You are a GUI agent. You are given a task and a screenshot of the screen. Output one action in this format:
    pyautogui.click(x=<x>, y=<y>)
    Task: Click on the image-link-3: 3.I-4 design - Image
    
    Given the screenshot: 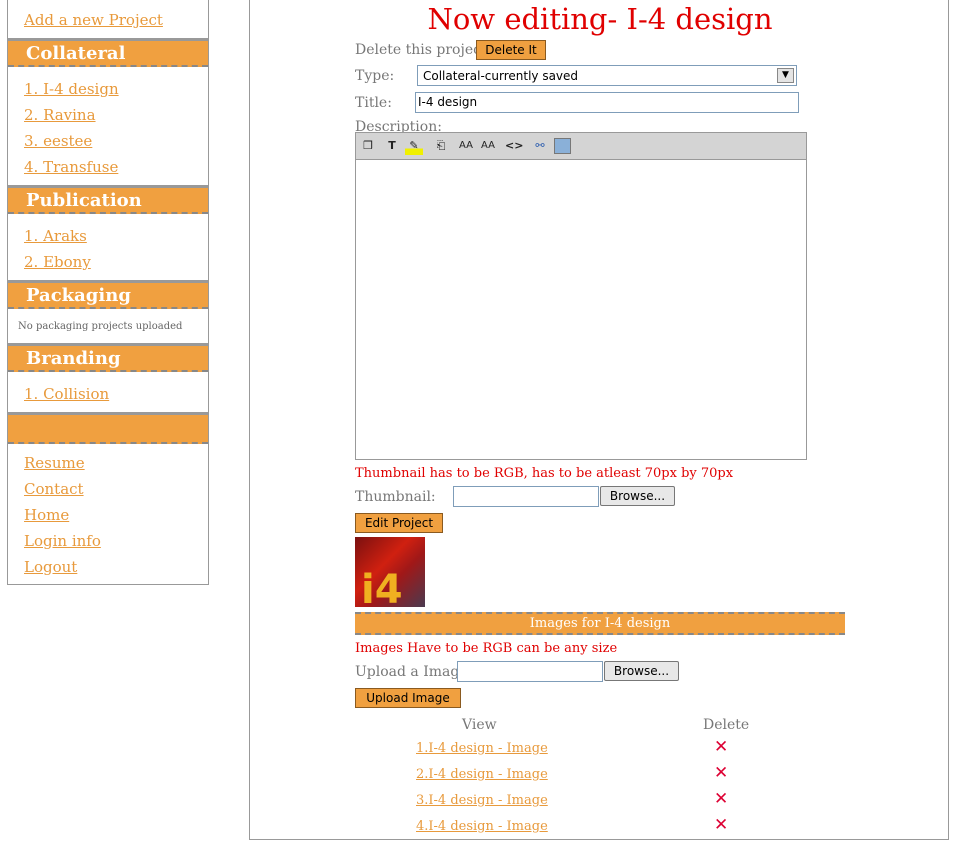 What is the action you would take?
    pyautogui.click(x=482, y=800)
    